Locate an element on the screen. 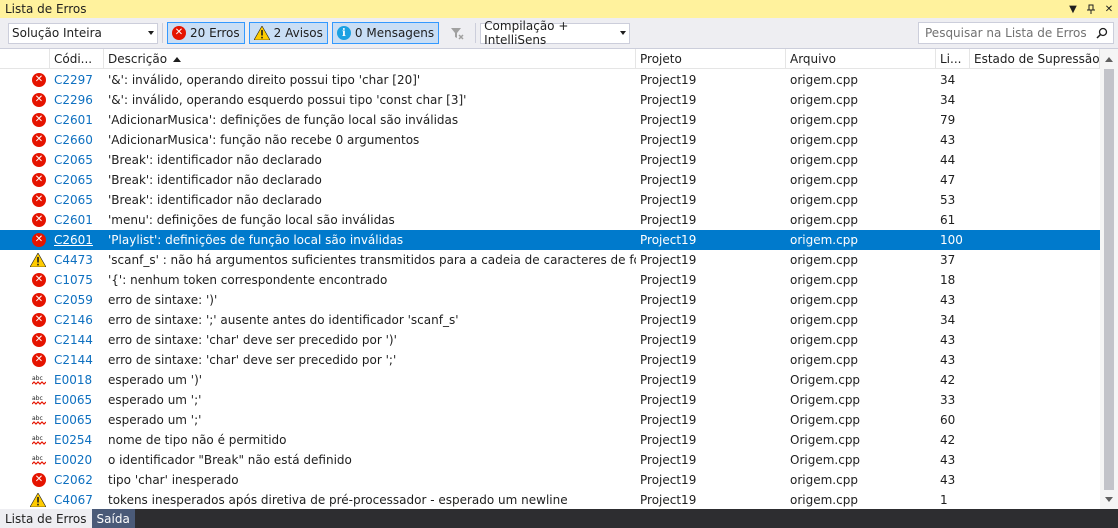 The image size is (1118, 528). close-icon: ✕ is located at coordinates (1109, 9).